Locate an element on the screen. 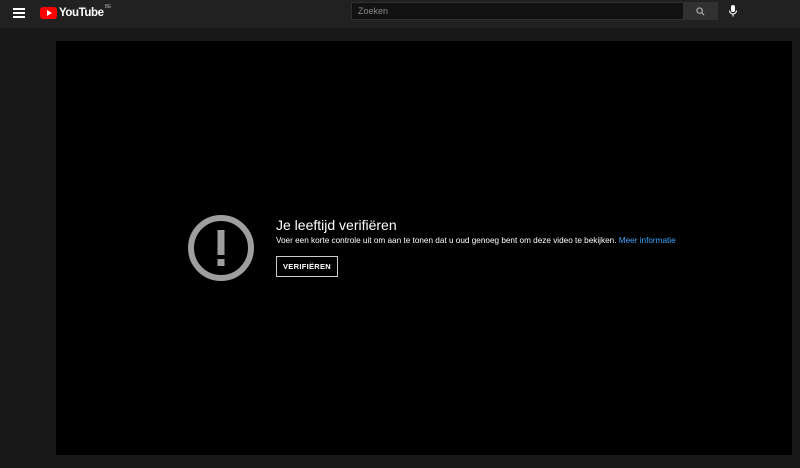 The image size is (800, 468). top-bar: YouTube BE is located at coordinates (400, 14).